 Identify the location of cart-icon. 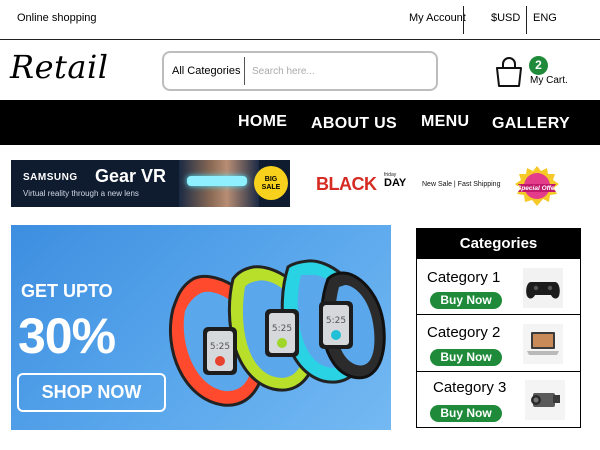
(509, 72).